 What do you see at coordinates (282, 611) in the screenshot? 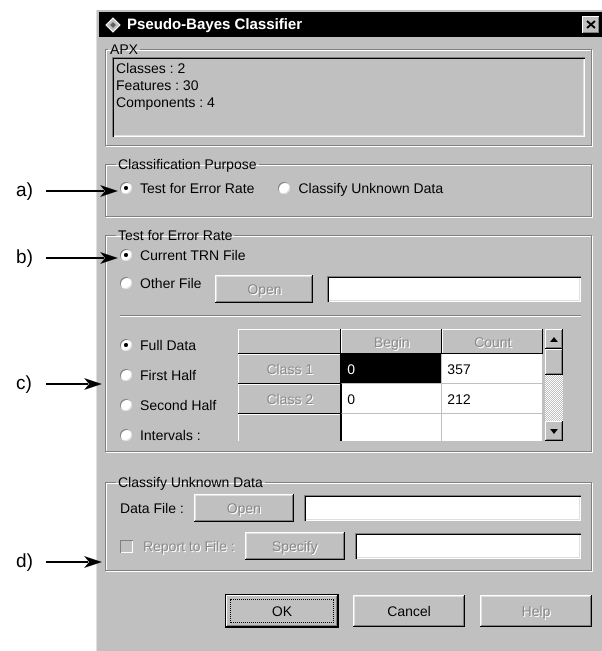
I see `dialog-button: OK` at bounding box center [282, 611].